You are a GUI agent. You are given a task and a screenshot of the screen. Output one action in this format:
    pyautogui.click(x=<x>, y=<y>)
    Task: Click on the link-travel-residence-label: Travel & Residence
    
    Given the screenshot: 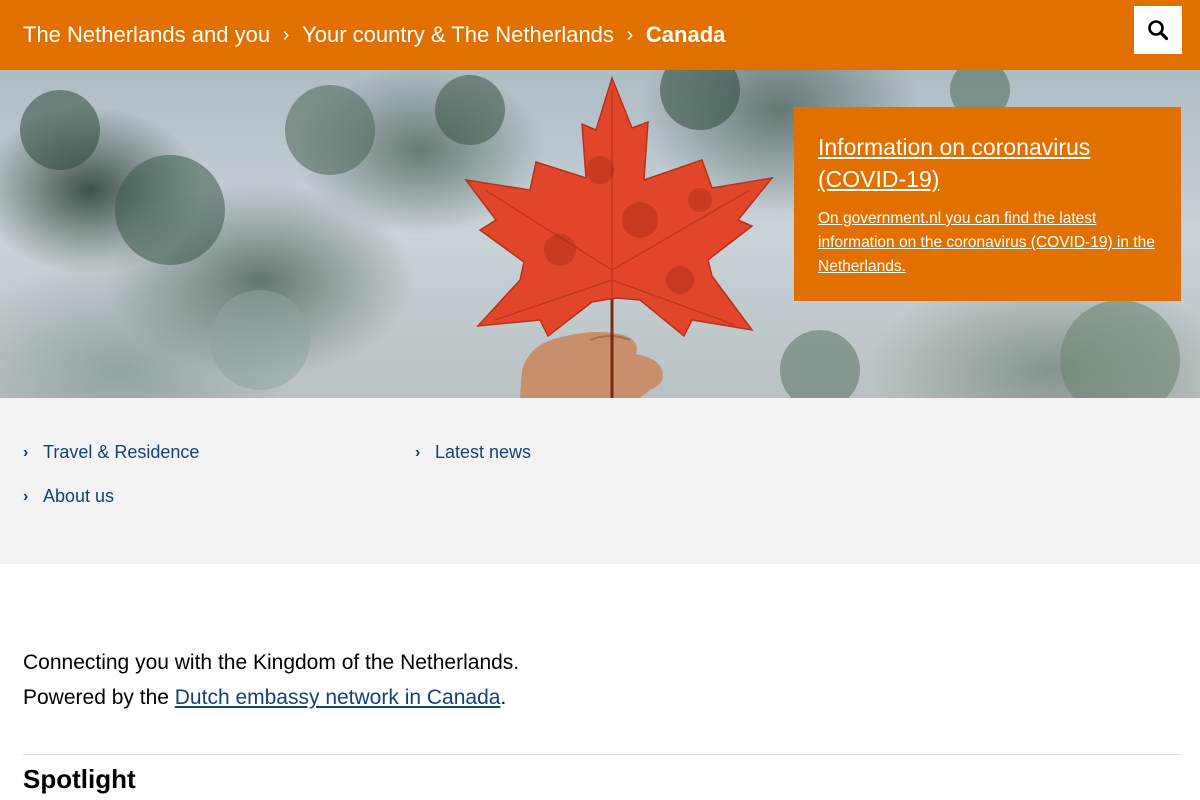 What is the action you would take?
    pyautogui.click(x=121, y=452)
    